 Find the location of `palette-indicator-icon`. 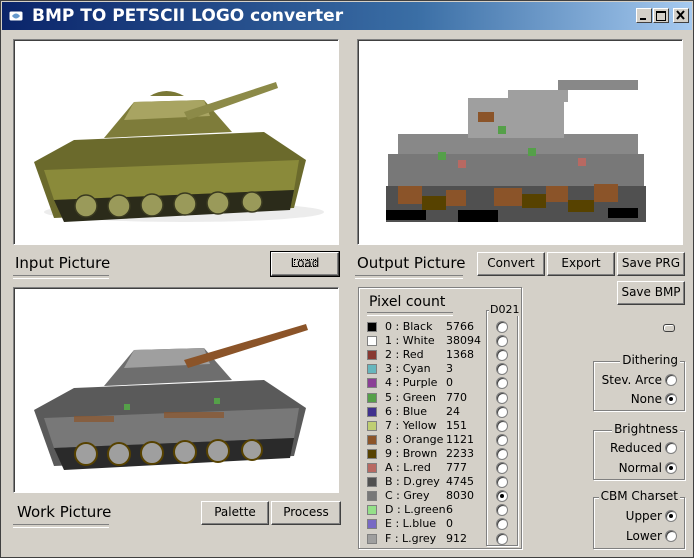

palette-indicator-icon is located at coordinates (669, 328).